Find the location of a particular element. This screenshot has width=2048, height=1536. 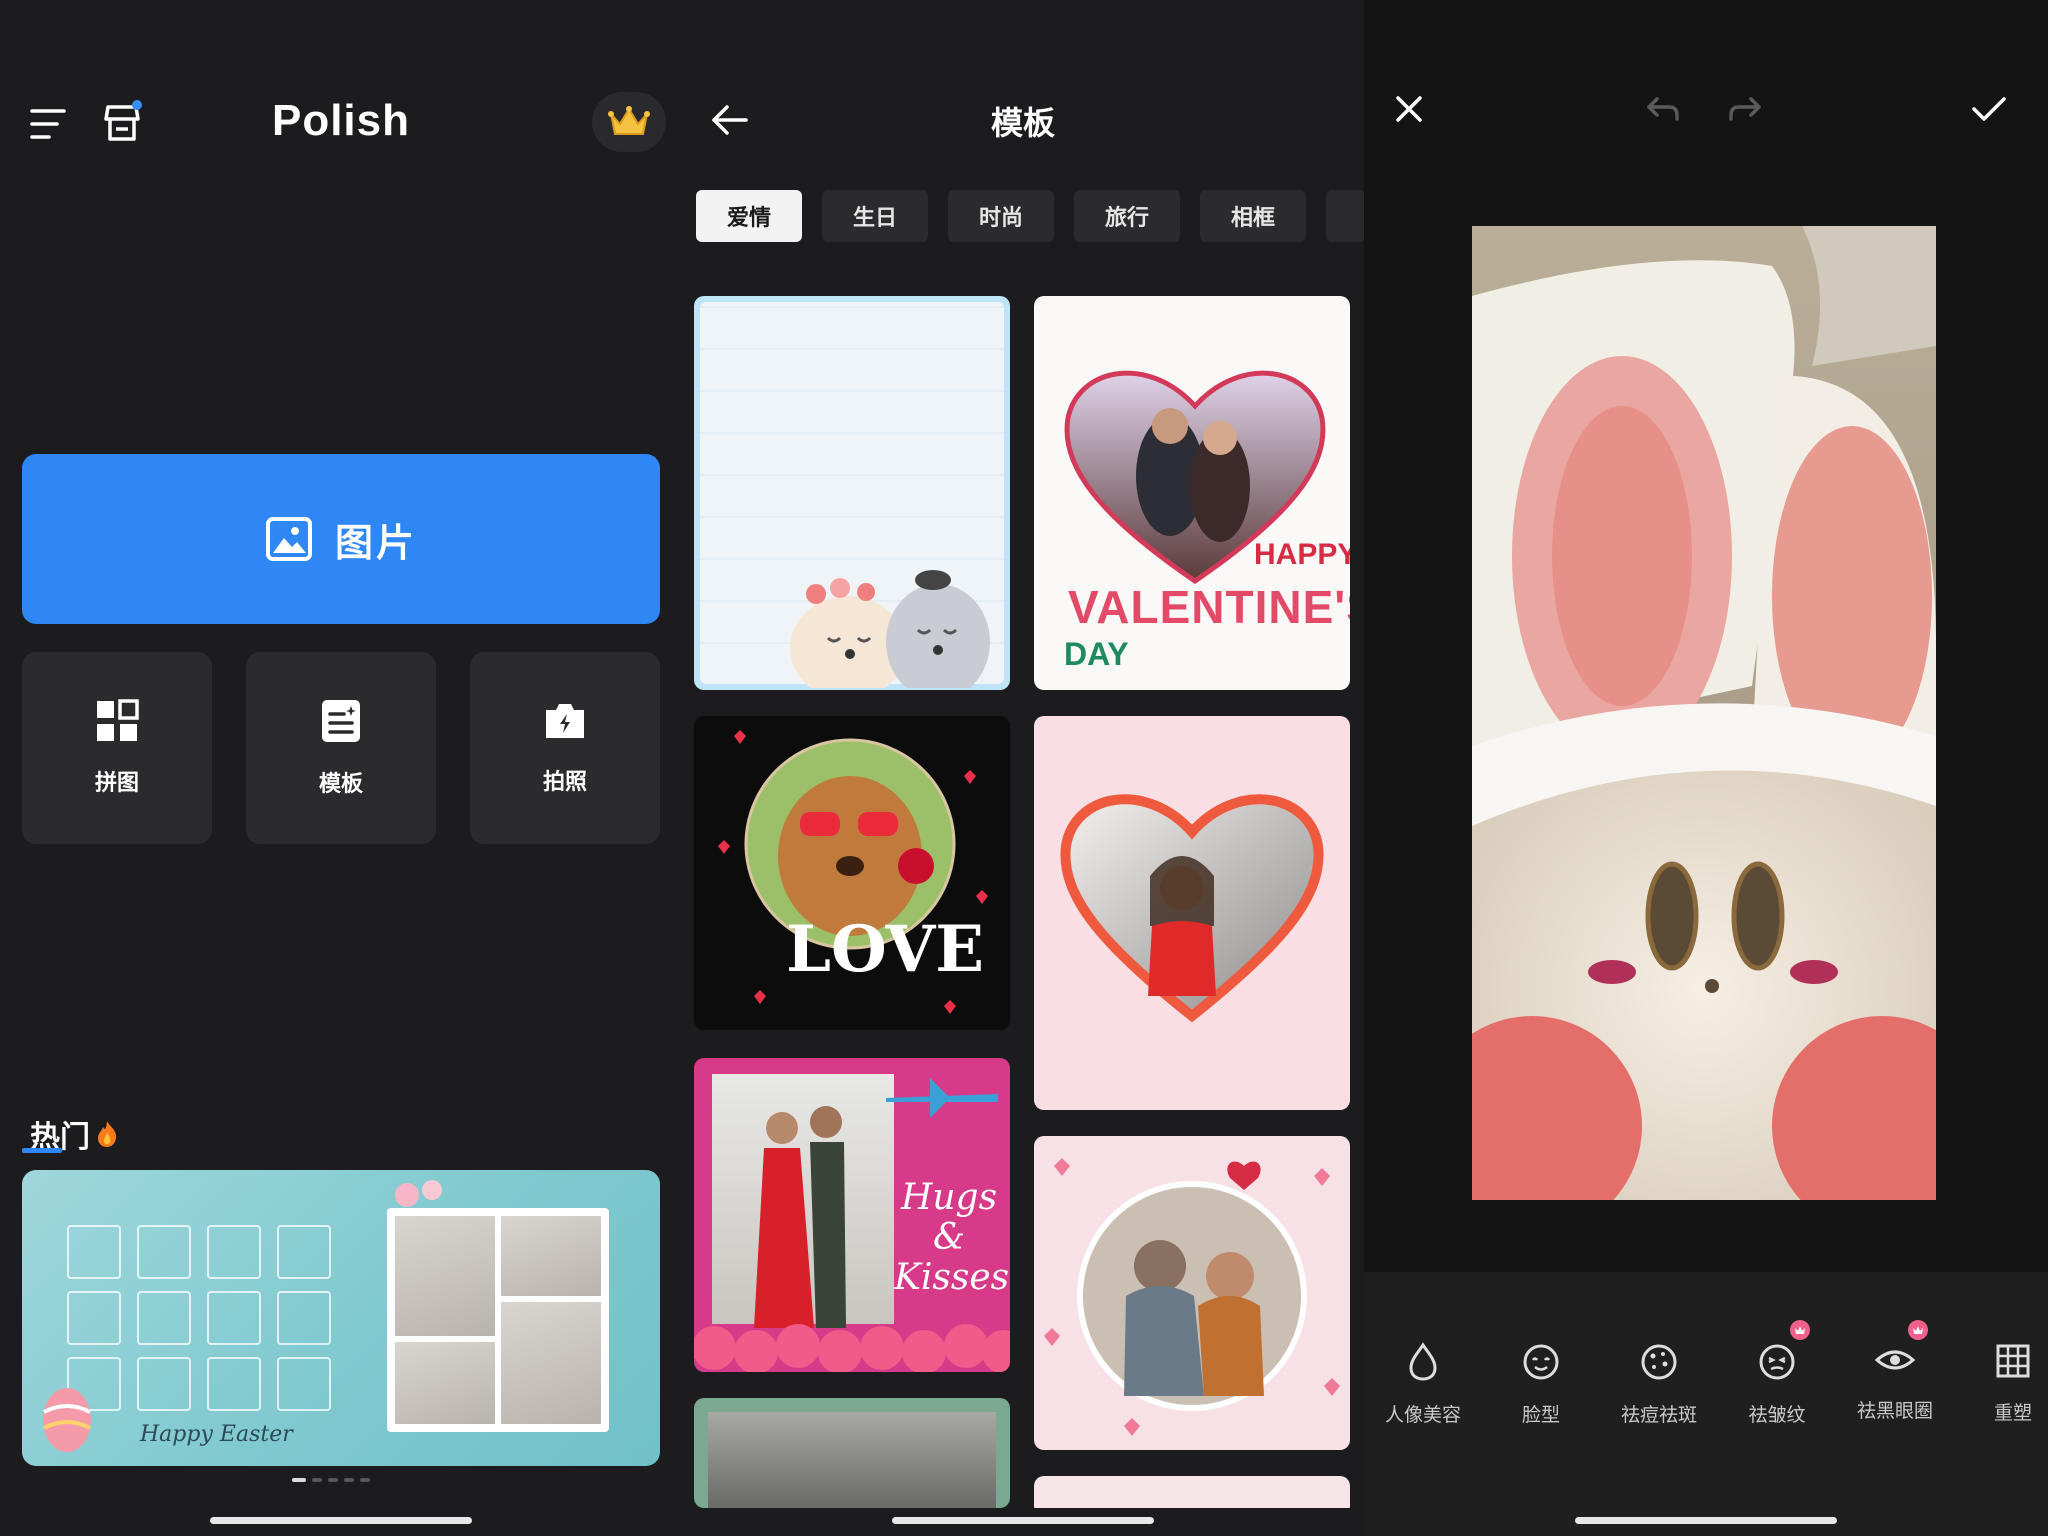

easter-egg-icon is located at coordinates (67, 1420).